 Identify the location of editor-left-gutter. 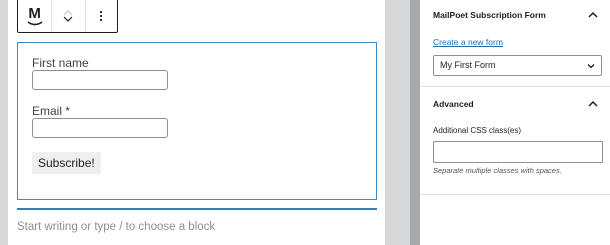
(4, 122).